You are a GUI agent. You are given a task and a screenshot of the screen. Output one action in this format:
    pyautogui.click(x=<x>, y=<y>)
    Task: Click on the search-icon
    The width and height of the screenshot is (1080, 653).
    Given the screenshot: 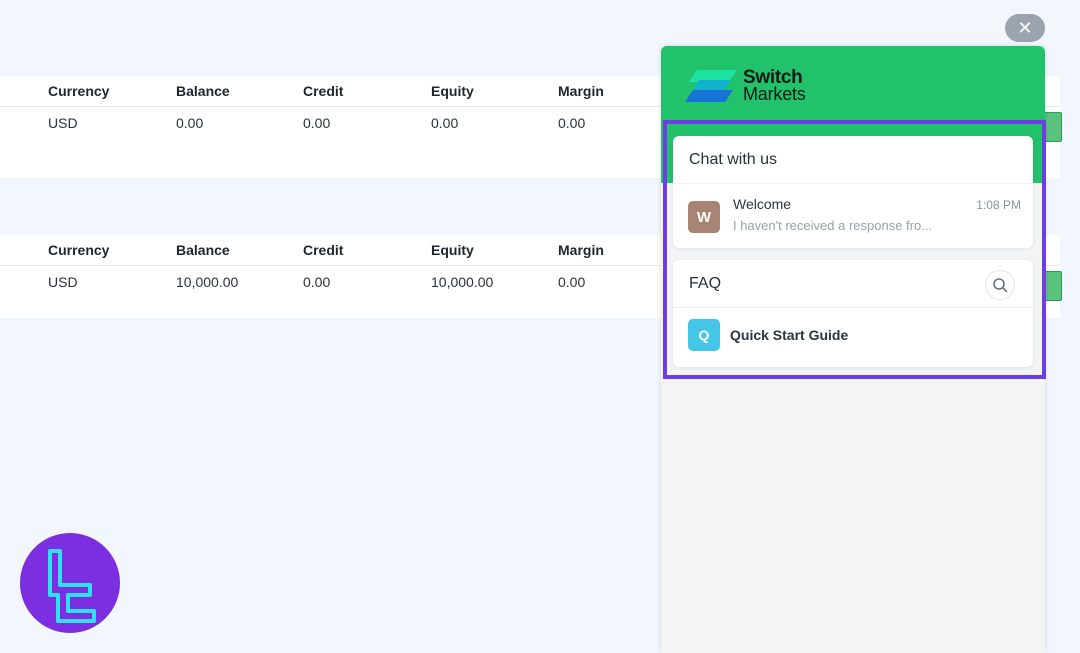 What is the action you would take?
    pyautogui.click(x=1000, y=285)
    